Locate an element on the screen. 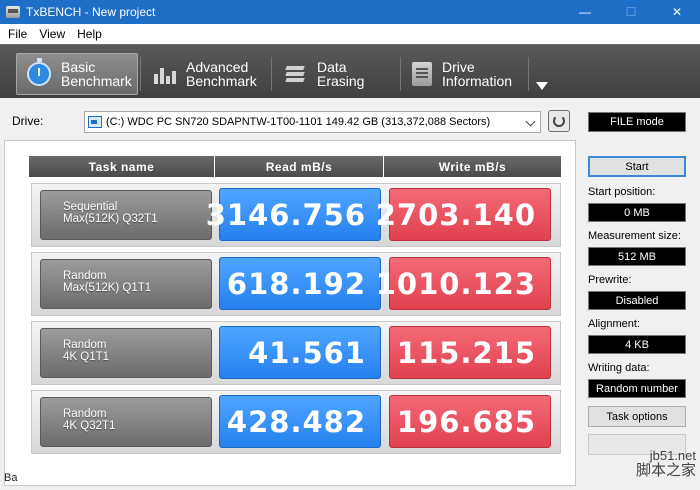 This screenshot has height=490, width=700. tab-data-erasing: Data Erasing is located at coordinates (335, 74).